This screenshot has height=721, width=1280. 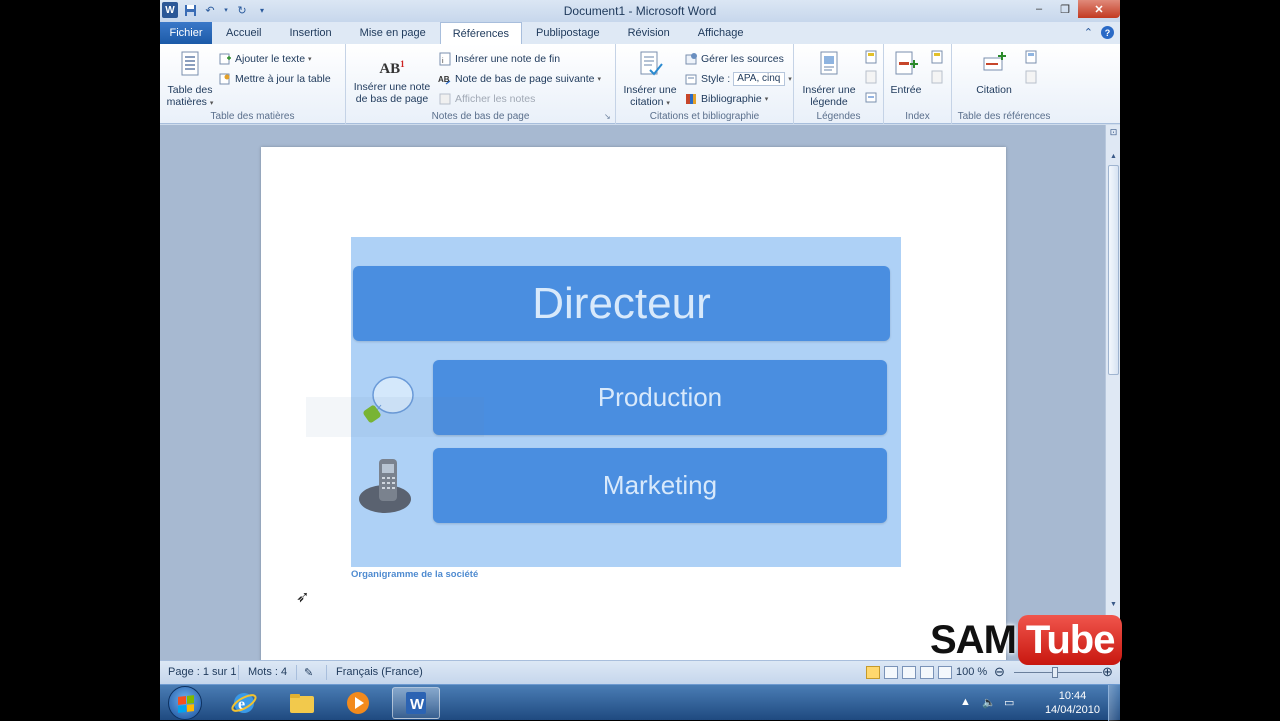 I want to click on next-footnote-button: AB Note de bas de page suivante ▾, so click(x=519, y=79).